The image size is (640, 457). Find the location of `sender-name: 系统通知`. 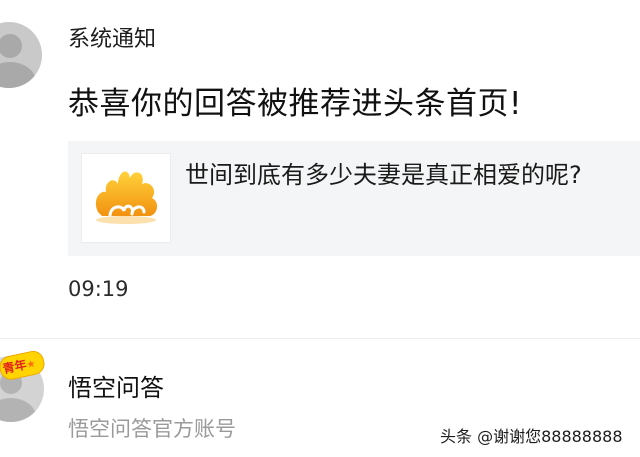

sender-name: 系统通知 is located at coordinates (112, 39).